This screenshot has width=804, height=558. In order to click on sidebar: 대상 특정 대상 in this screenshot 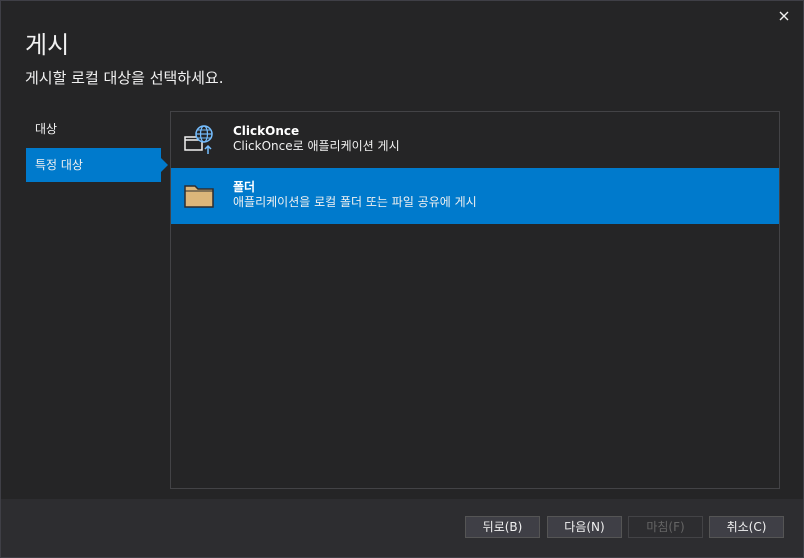, I will do `click(97, 148)`.